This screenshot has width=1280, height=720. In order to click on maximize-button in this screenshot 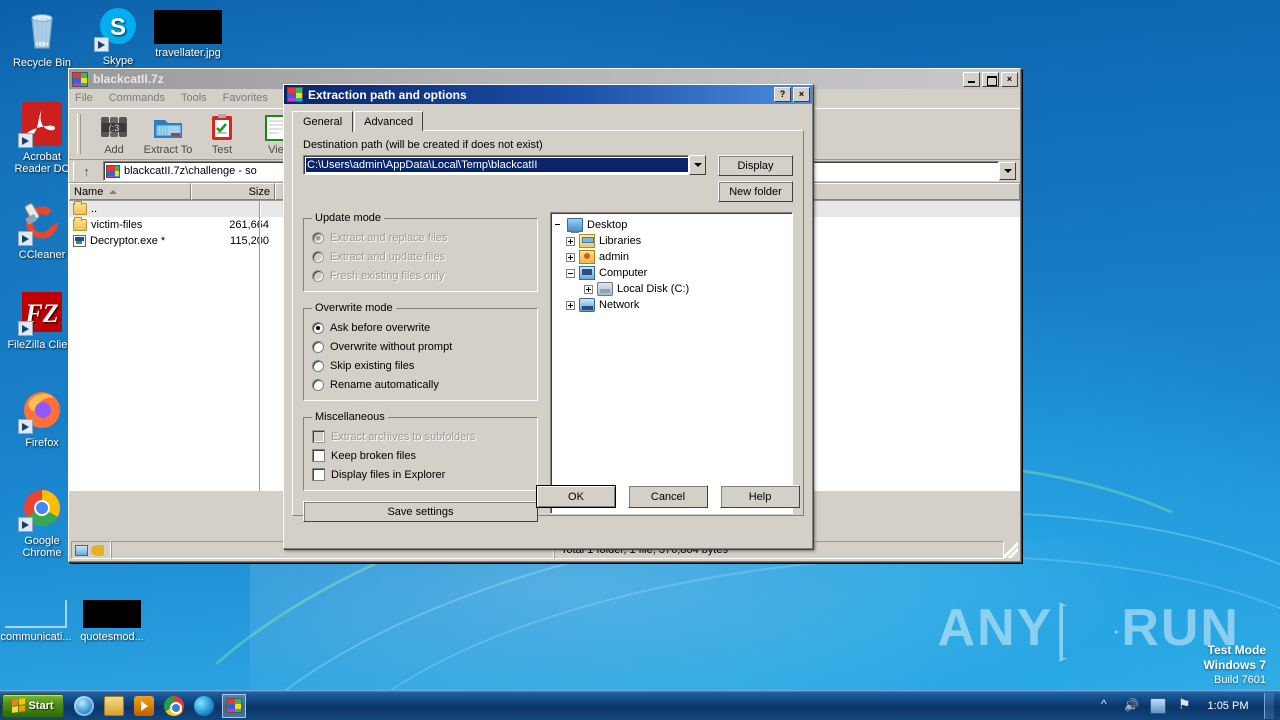, I will do `click(990, 79)`.